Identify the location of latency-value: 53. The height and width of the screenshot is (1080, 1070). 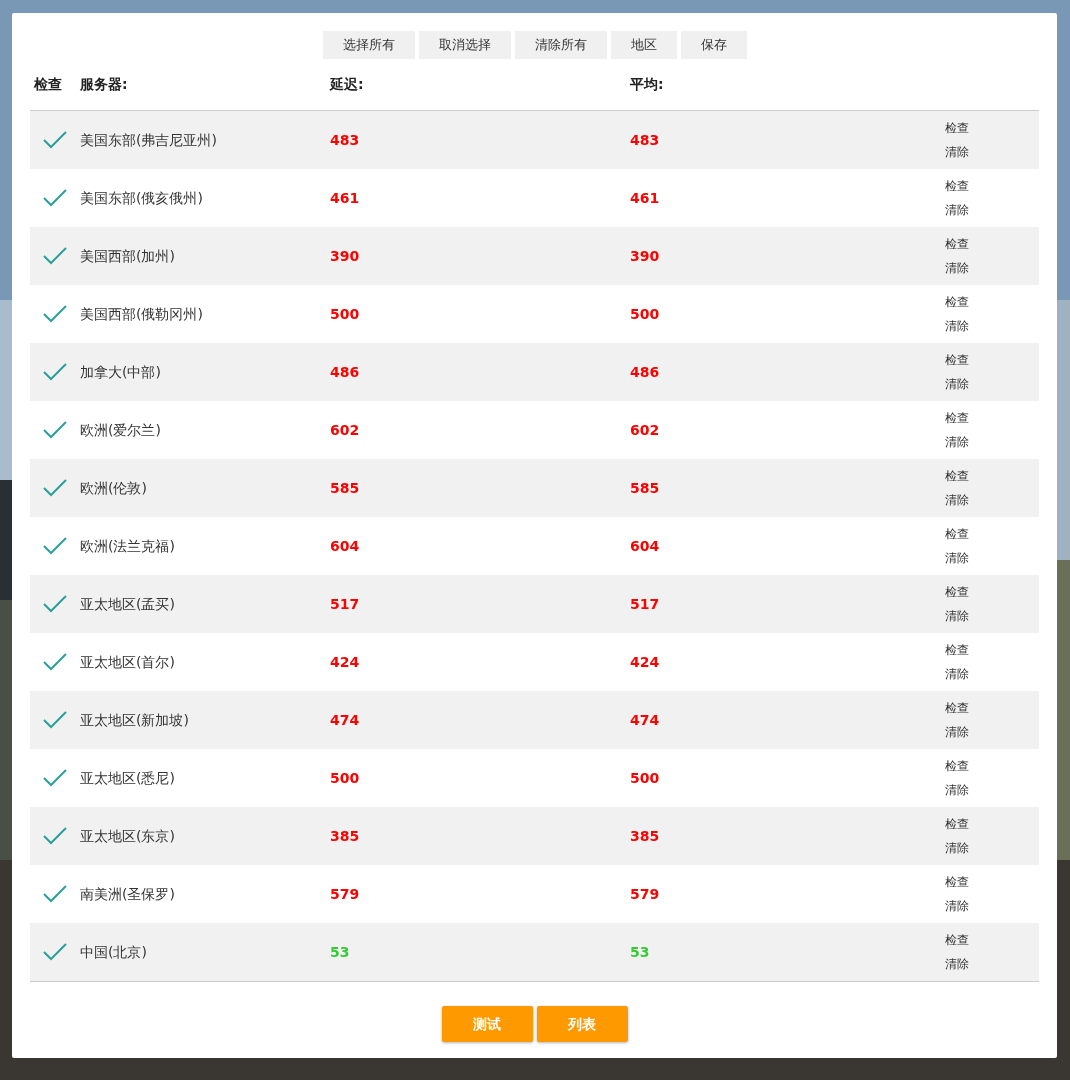
(340, 951).